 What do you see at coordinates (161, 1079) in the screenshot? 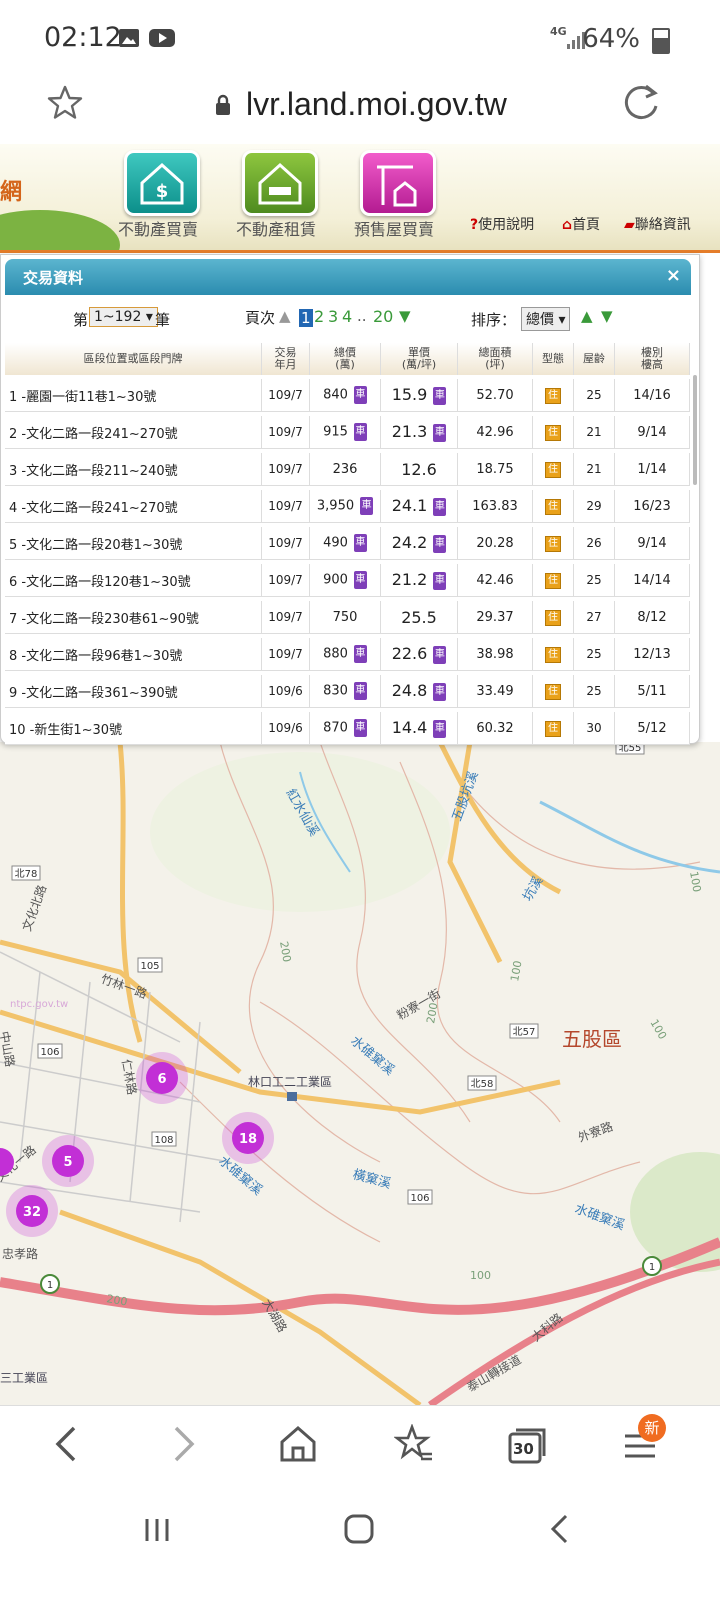
I see `cluster-marker: 6` at bounding box center [161, 1079].